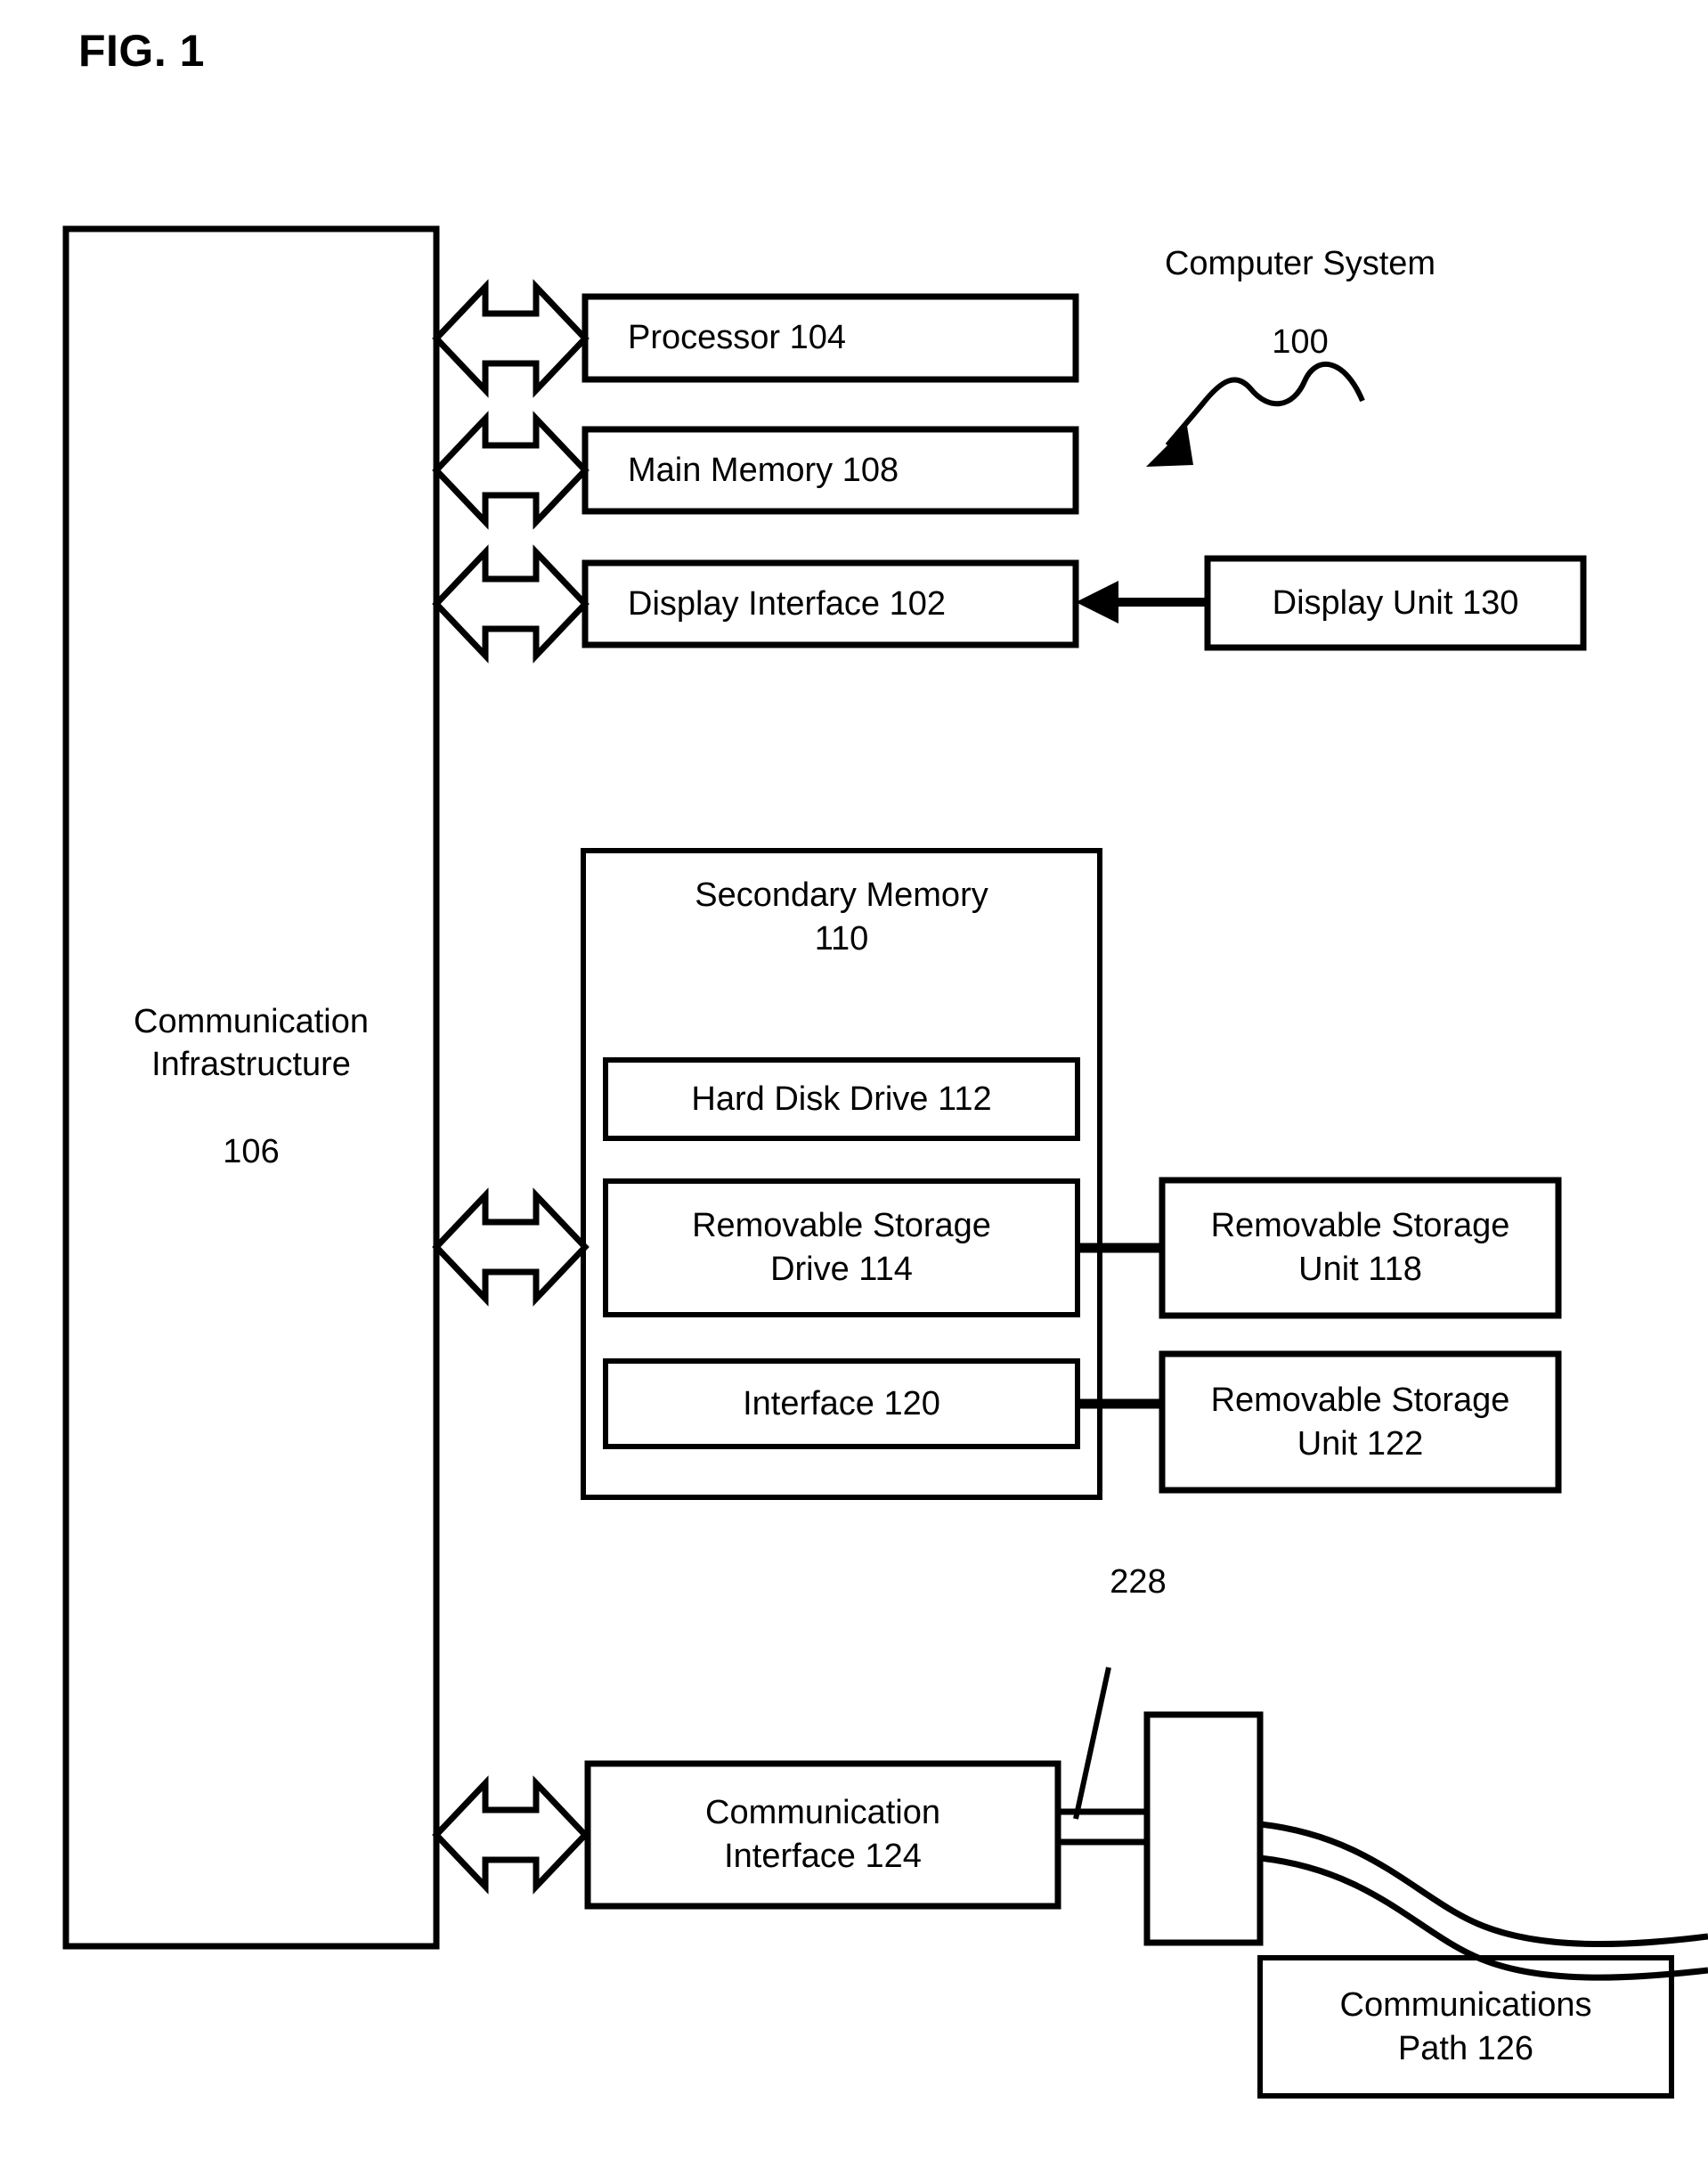  I want to click on hard-disk-drive-box, so click(841, 1099).